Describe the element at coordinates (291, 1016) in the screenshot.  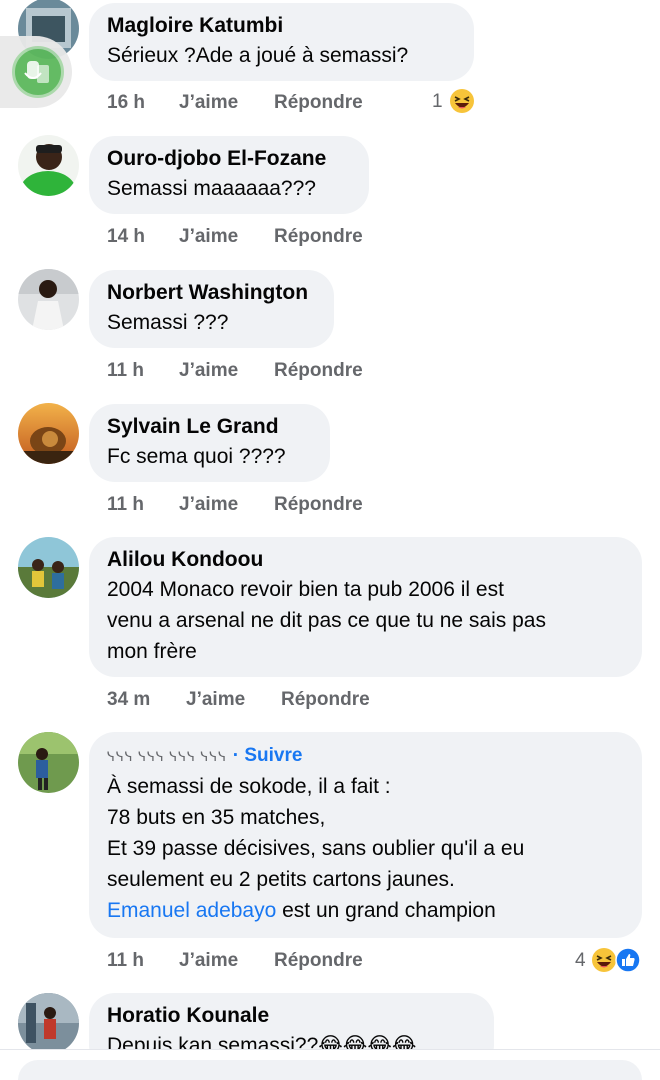
I see `comment-author: Horatio Kounale` at that location.